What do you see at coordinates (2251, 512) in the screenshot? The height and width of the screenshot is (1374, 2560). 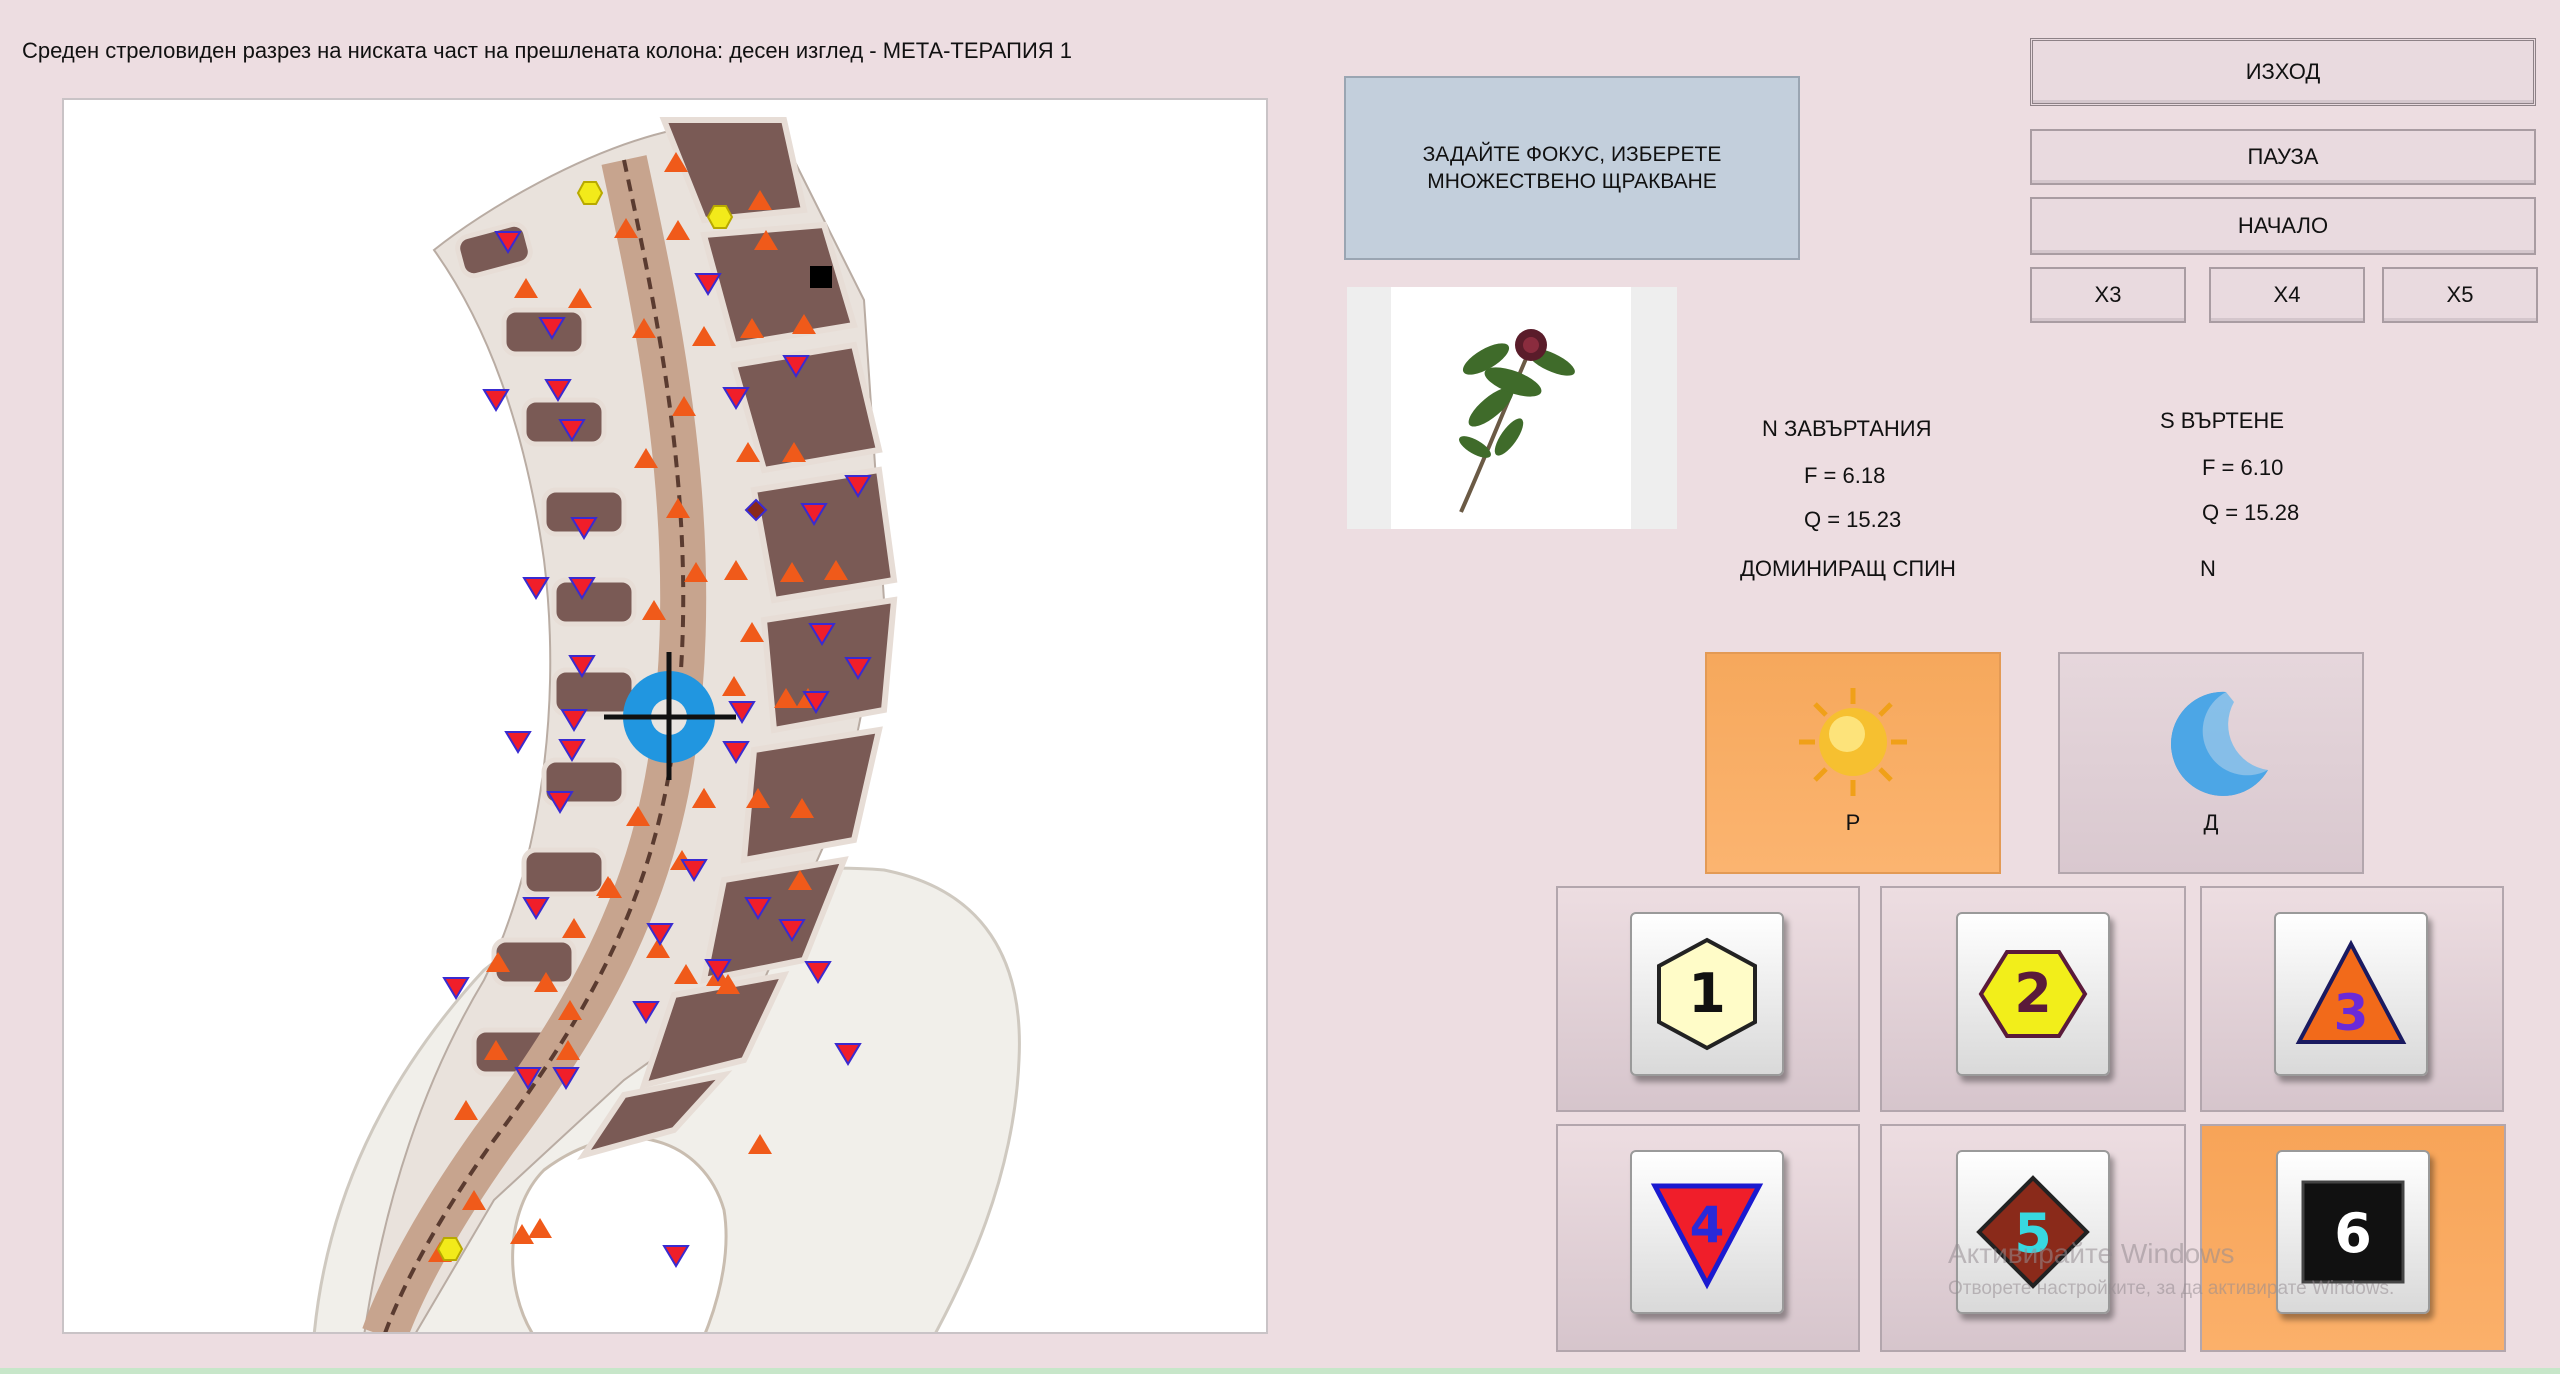 I see `s-quality: Q = 15.28` at bounding box center [2251, 512].